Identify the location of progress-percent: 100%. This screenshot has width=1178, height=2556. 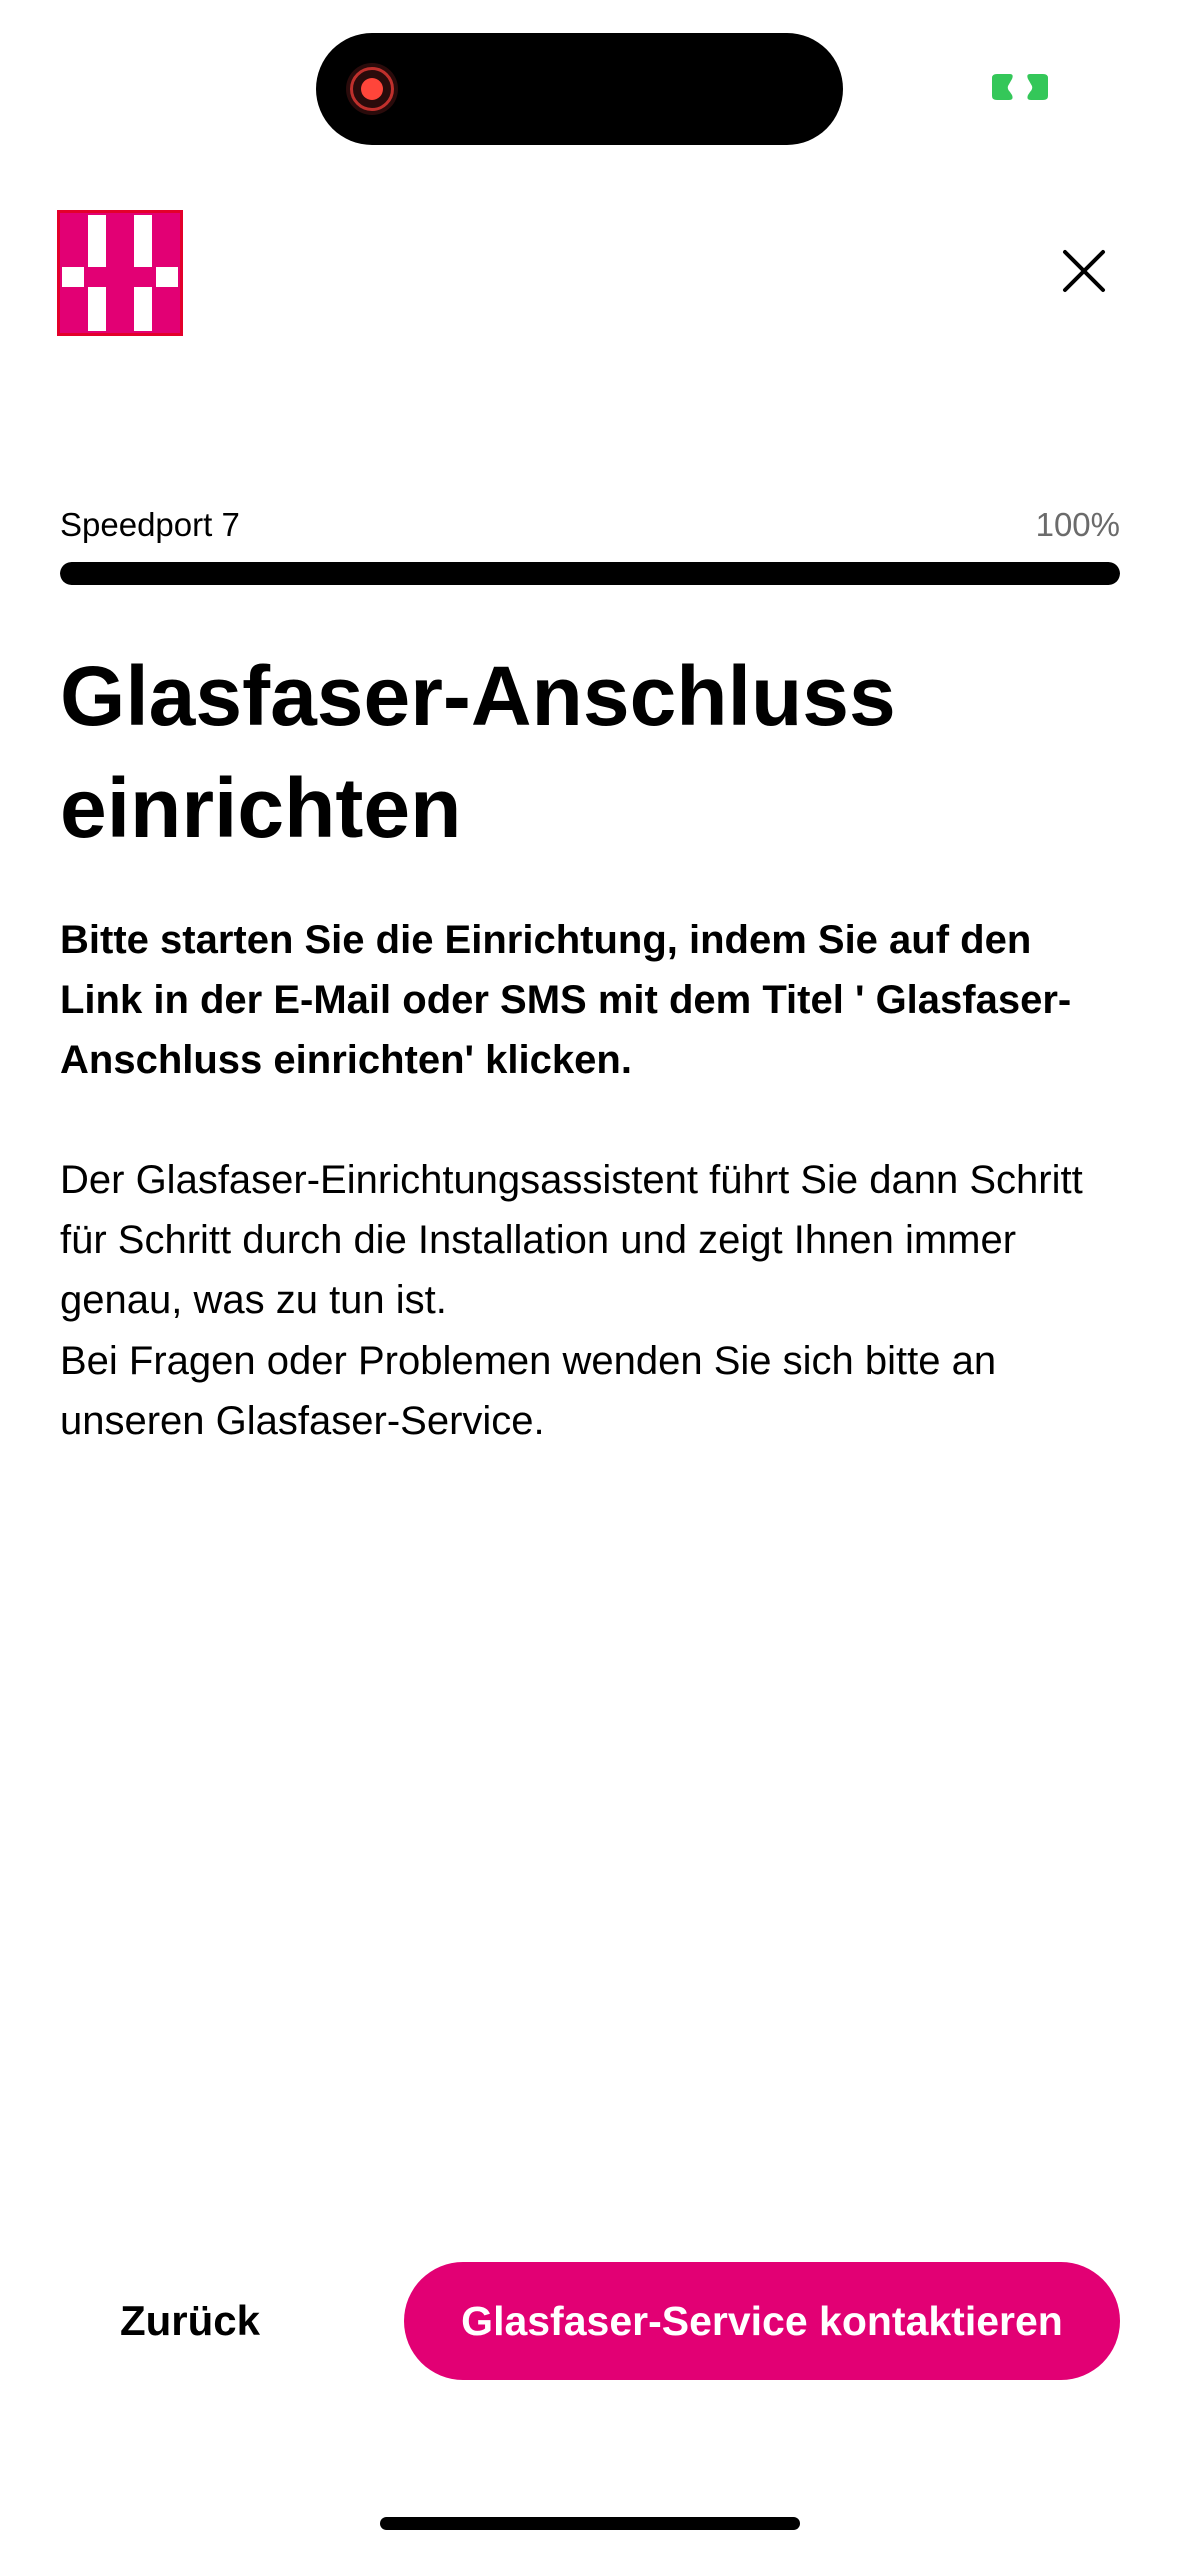
(1077, 524).